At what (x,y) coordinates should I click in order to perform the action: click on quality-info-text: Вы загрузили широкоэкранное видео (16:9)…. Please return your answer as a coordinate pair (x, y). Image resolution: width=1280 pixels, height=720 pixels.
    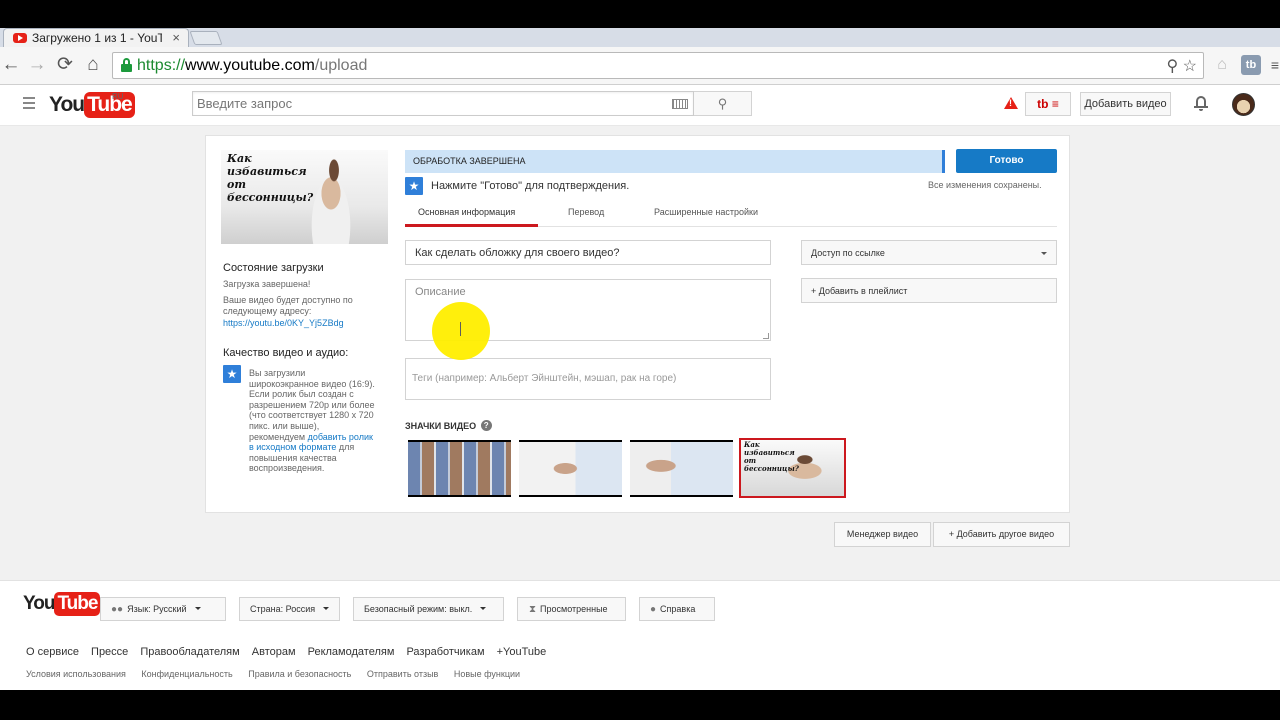
    Looking at the image, I should click on (312, 421).